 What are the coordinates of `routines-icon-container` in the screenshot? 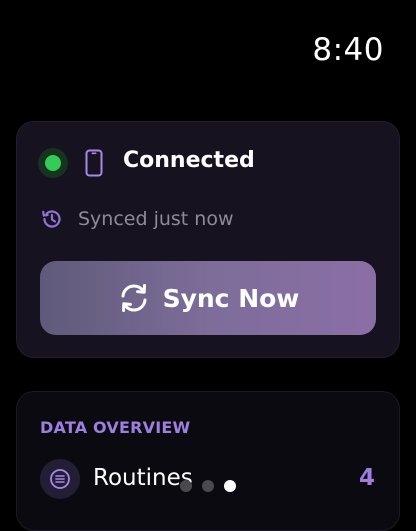 It's located at (60, 479).